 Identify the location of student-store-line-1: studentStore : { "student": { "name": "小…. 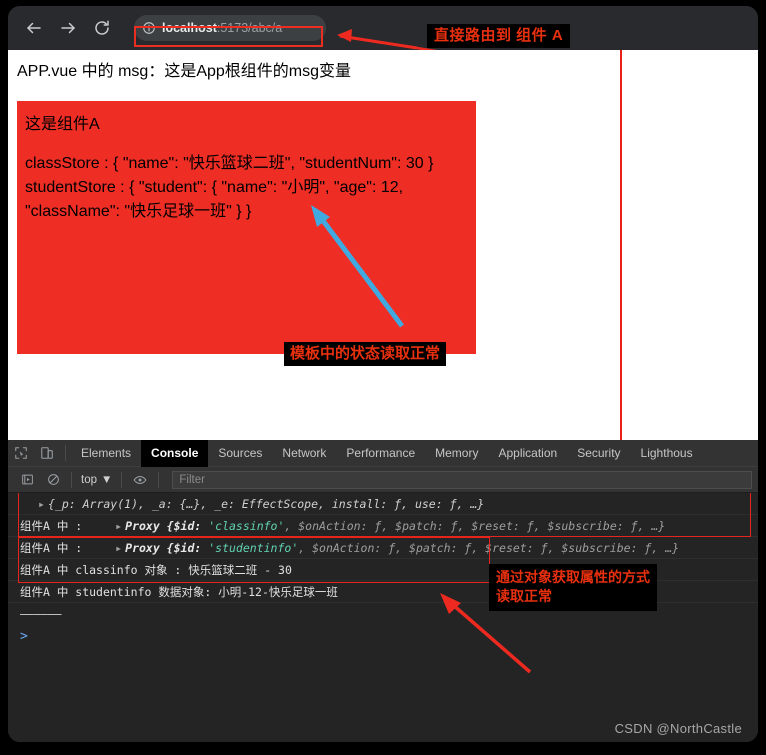
(214, 187).